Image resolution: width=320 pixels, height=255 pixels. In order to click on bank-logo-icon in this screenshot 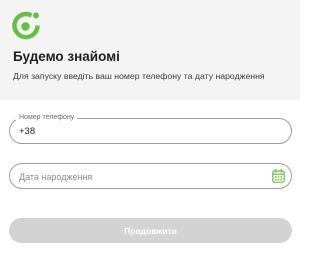, I will do `click(26, 25)`.